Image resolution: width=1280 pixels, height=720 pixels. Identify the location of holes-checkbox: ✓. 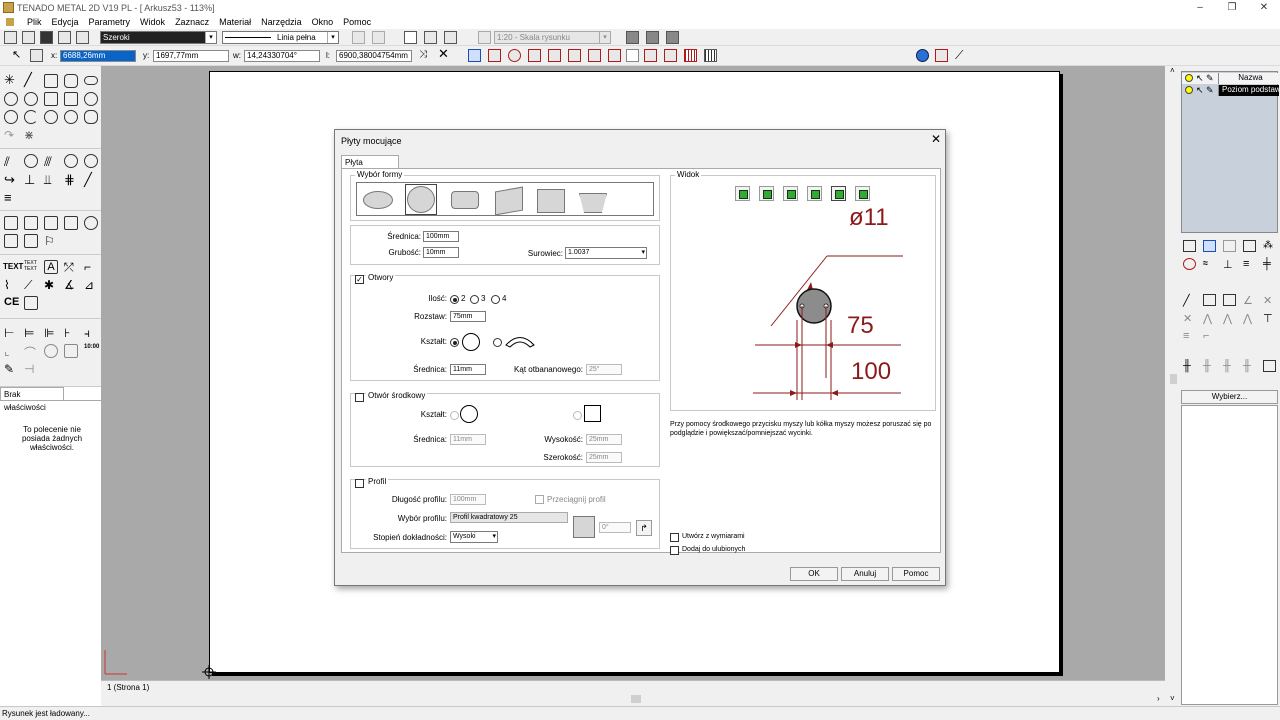
(359, 279).